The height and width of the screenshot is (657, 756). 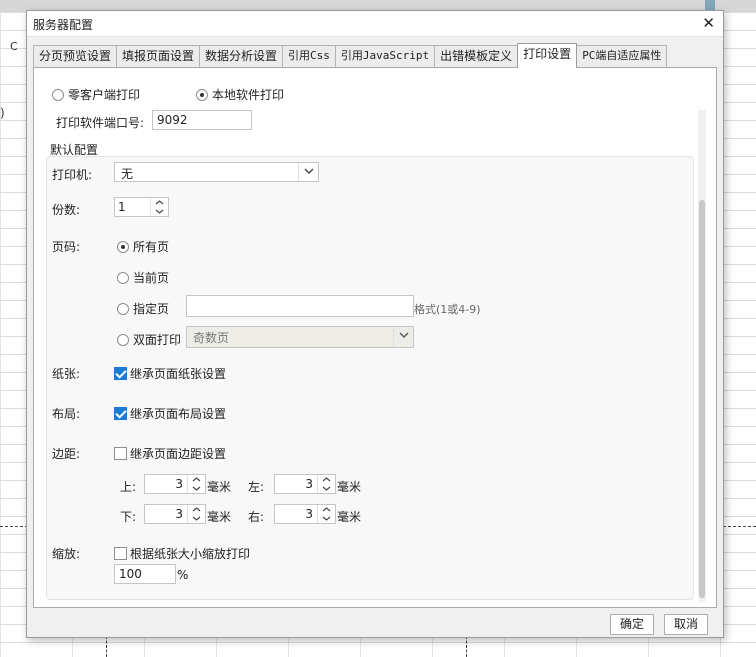 I want to click on margin-bottom-stepper: 3, so click(x=175, y=514).